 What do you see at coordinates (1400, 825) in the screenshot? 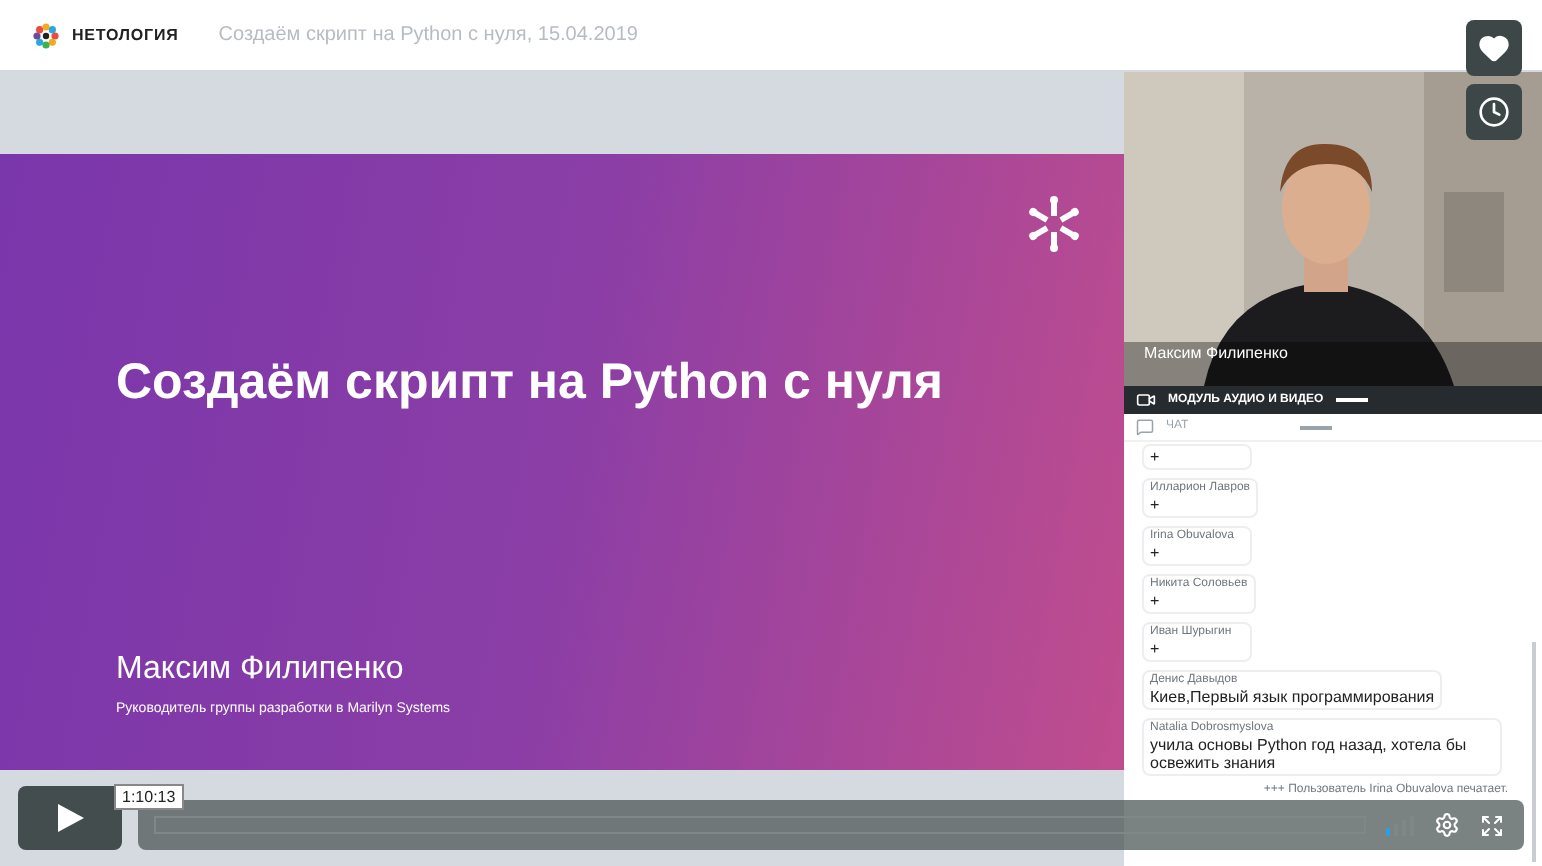
I see `signal-icon` at bounding box center [1400, 825].